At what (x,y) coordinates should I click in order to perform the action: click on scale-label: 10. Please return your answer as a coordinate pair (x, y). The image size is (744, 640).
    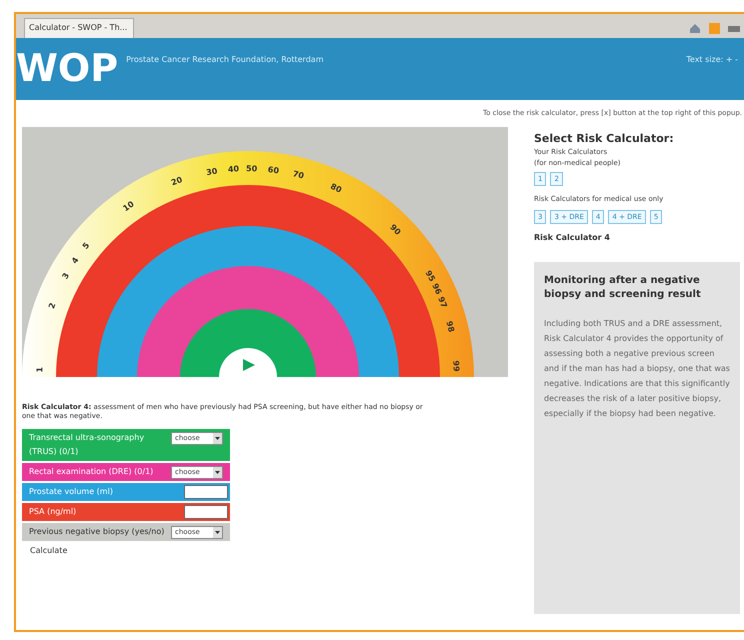
    Looking at the image, I should click on (128, 205).